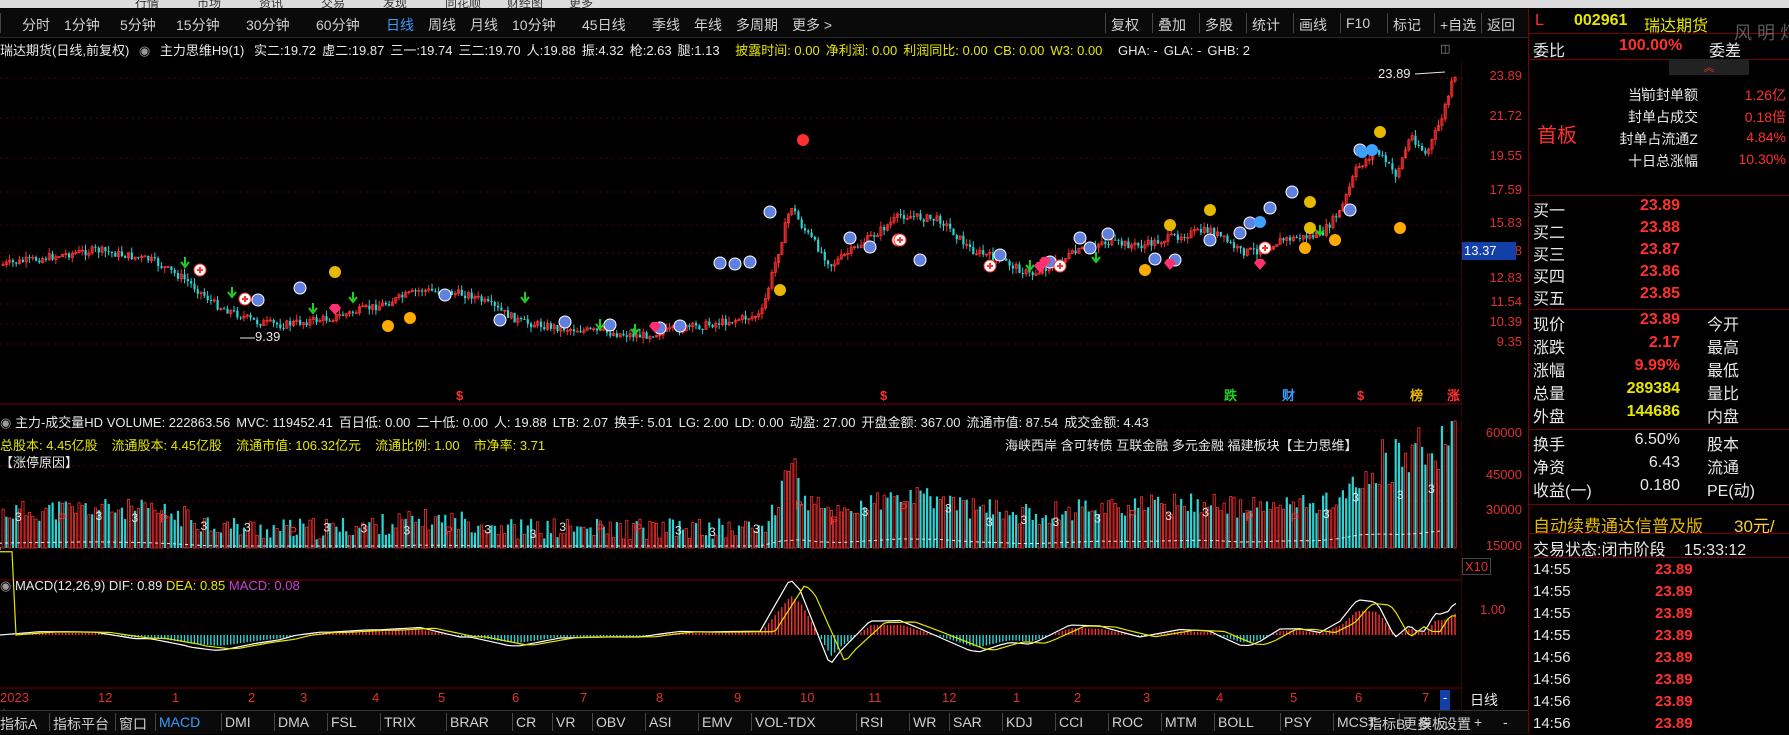 The image size is (1789, 735). Describe the element at coordinates (293, 722) in the screenshot. I see `indicator-tab: DMA` at that location.